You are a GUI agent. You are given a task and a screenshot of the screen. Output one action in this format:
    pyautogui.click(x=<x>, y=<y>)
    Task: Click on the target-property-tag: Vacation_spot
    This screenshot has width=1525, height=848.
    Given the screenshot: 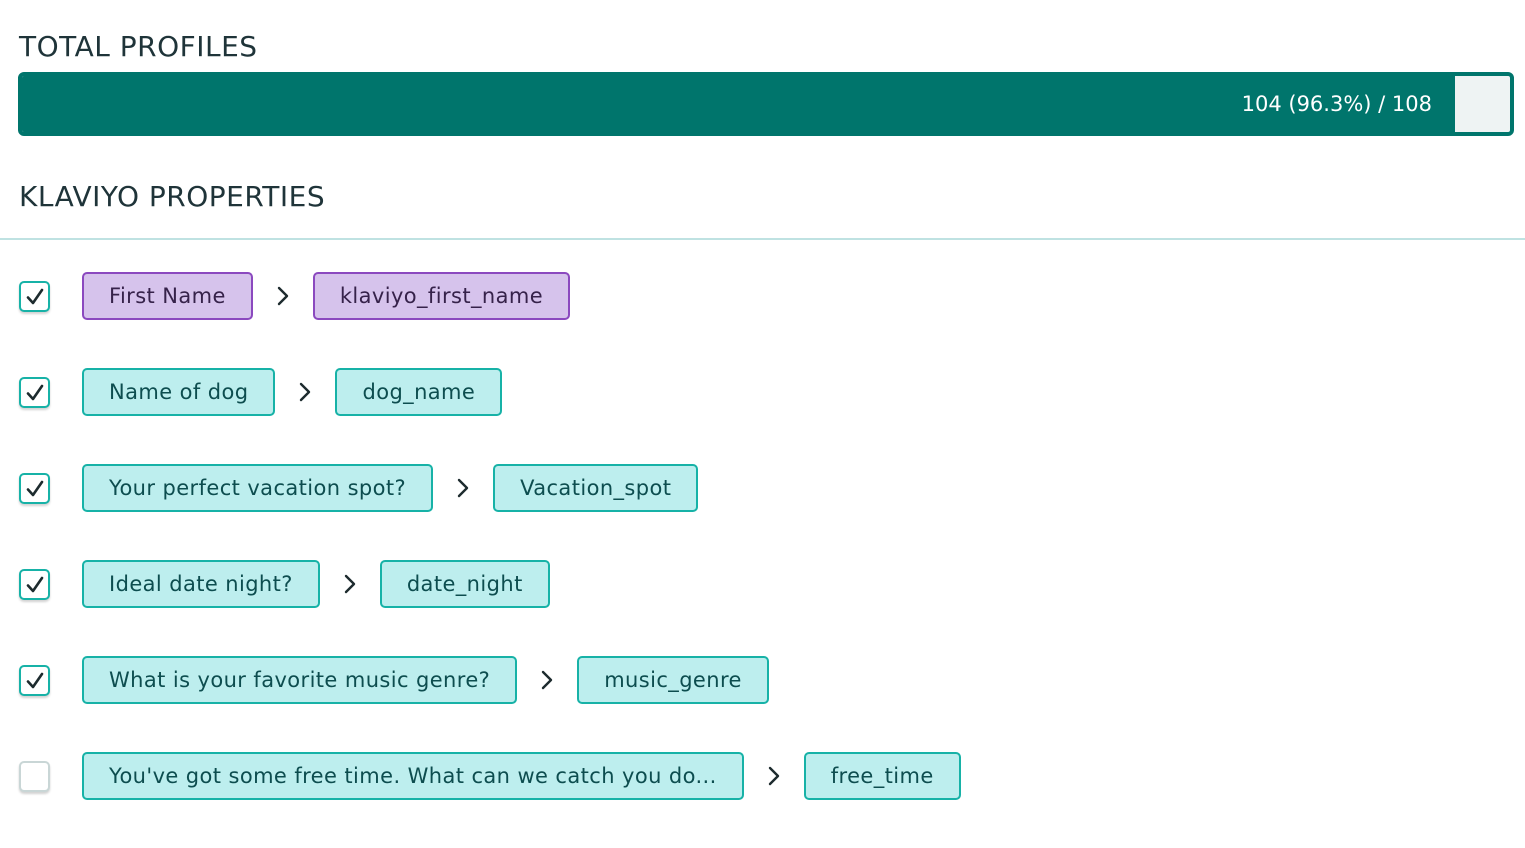 What is the action you would take?
    pyautogui.click(x=596, y=488)
    